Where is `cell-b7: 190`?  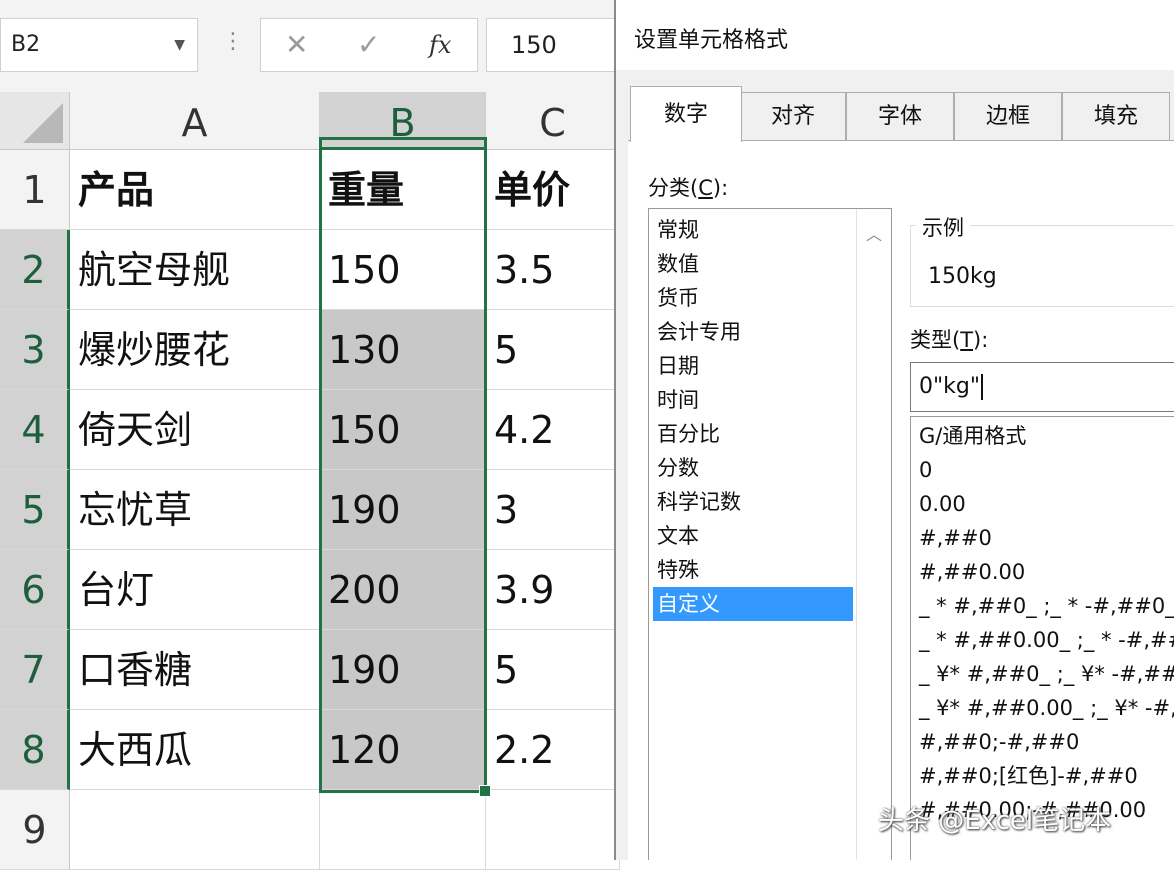
cell-b7: 190 is located at coordinates (403, 670).